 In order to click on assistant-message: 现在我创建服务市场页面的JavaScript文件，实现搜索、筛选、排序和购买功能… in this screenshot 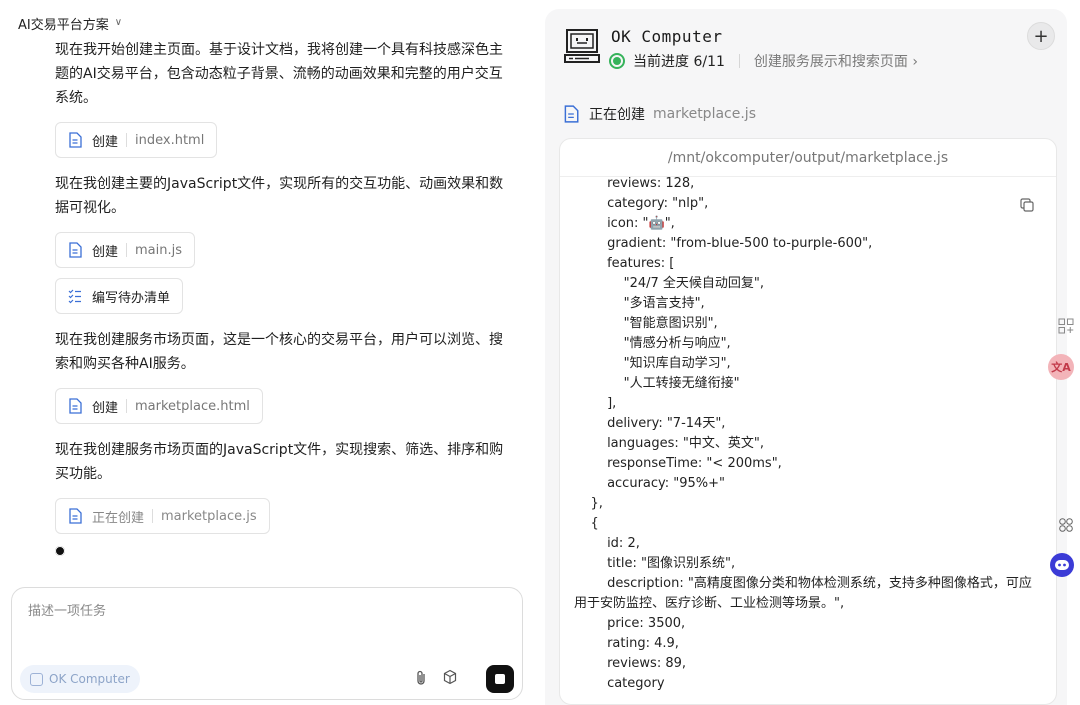, I will do `click(279, 462)`.